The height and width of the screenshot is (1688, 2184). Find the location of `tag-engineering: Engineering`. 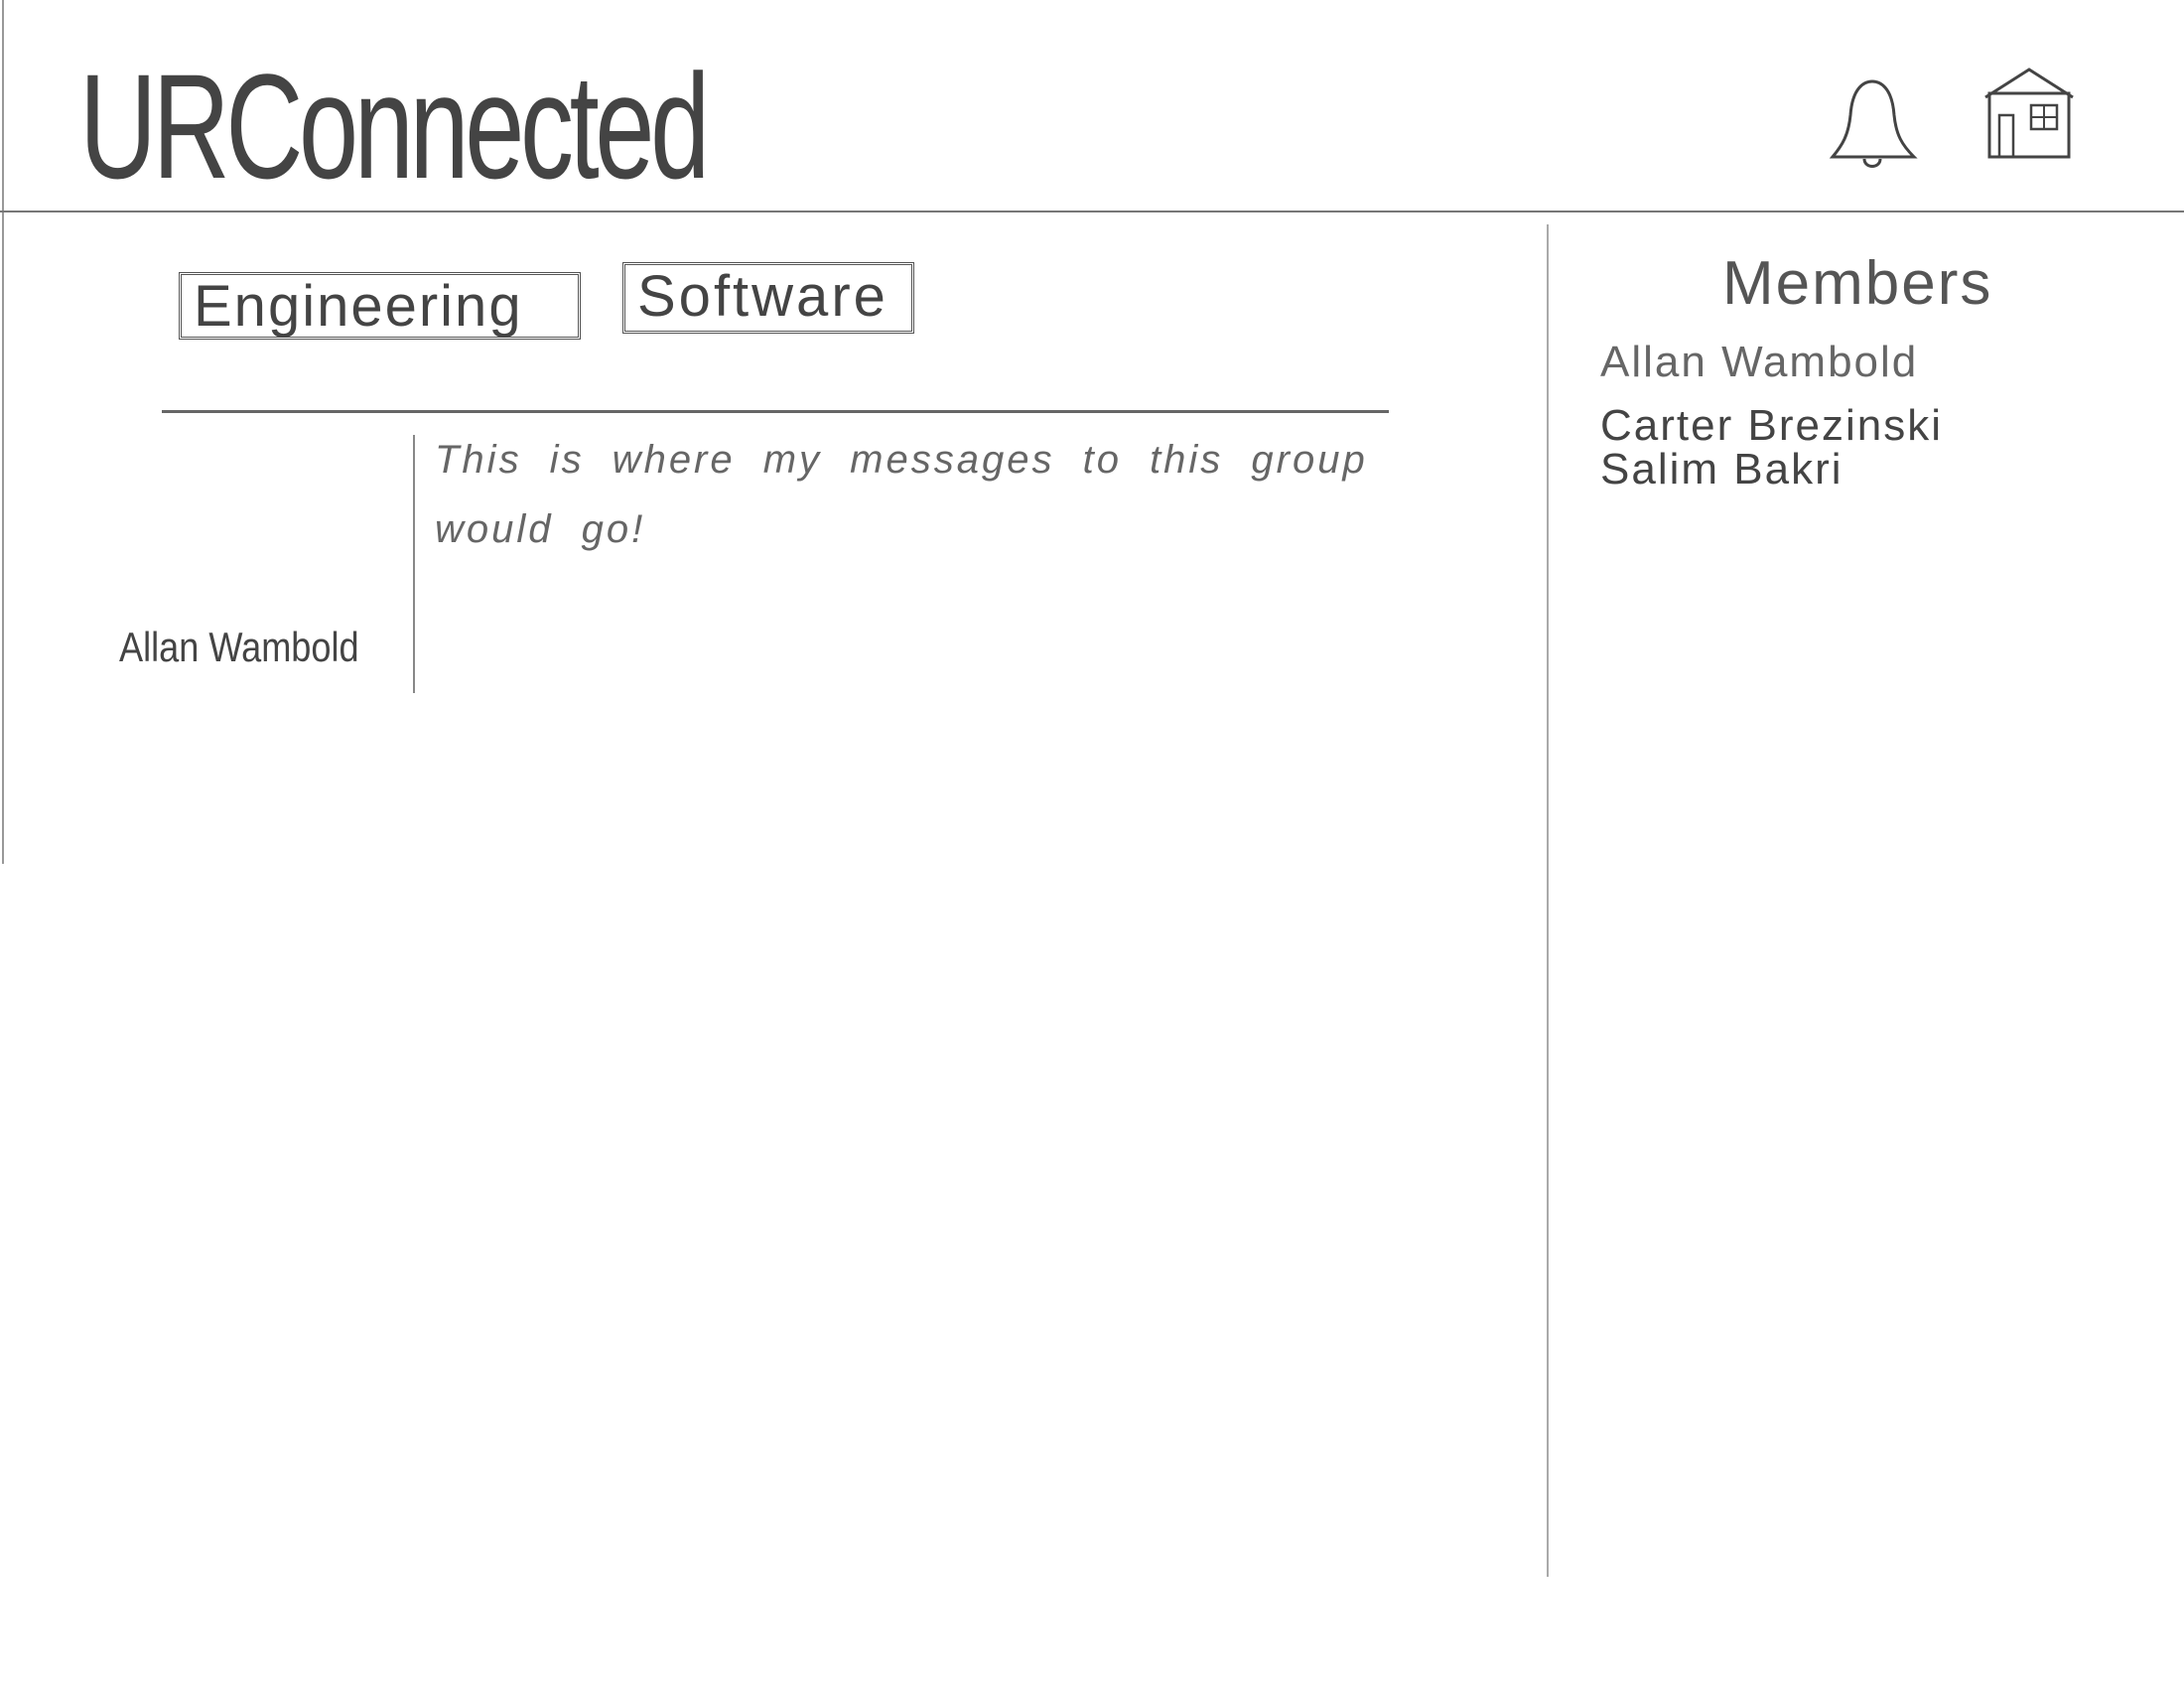

tag-engineering: Engineering is located at coordinates (380, 306).